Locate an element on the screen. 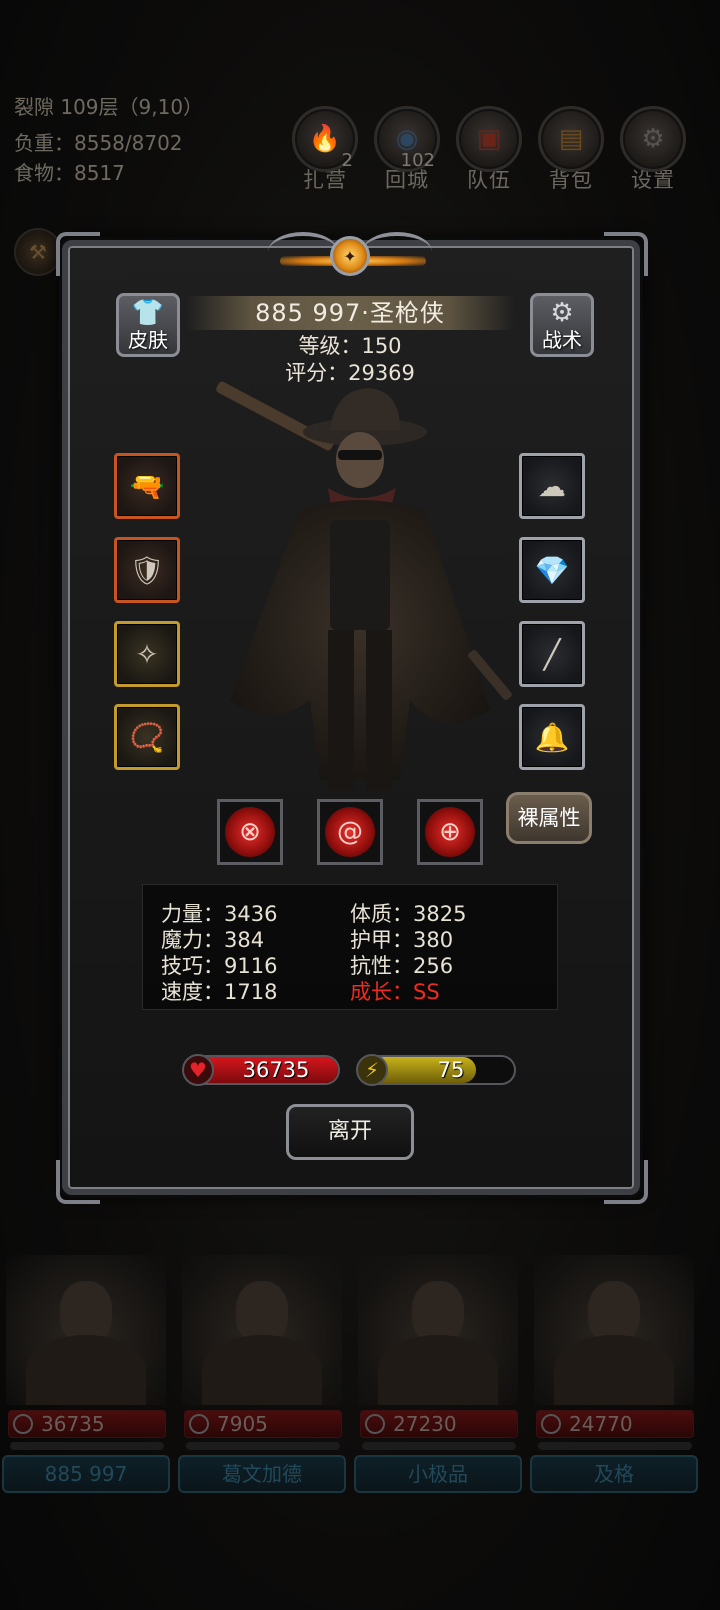  member-name: 葛文加德 is located at coordinates (262, 1474).